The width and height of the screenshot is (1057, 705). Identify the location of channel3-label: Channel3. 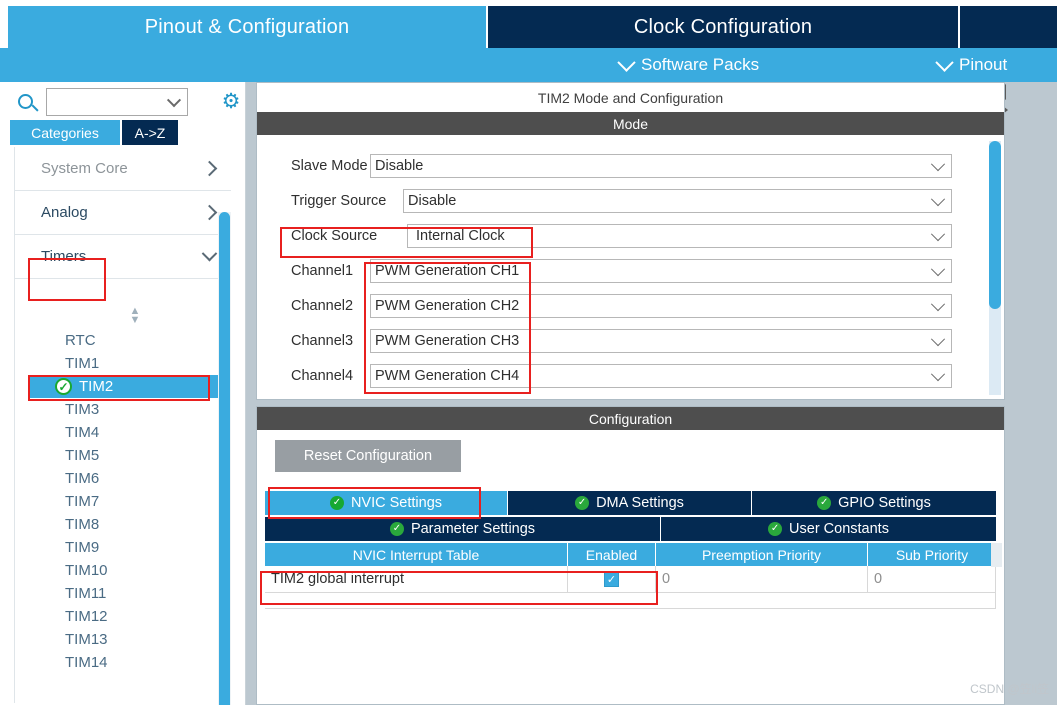
(322, 340).